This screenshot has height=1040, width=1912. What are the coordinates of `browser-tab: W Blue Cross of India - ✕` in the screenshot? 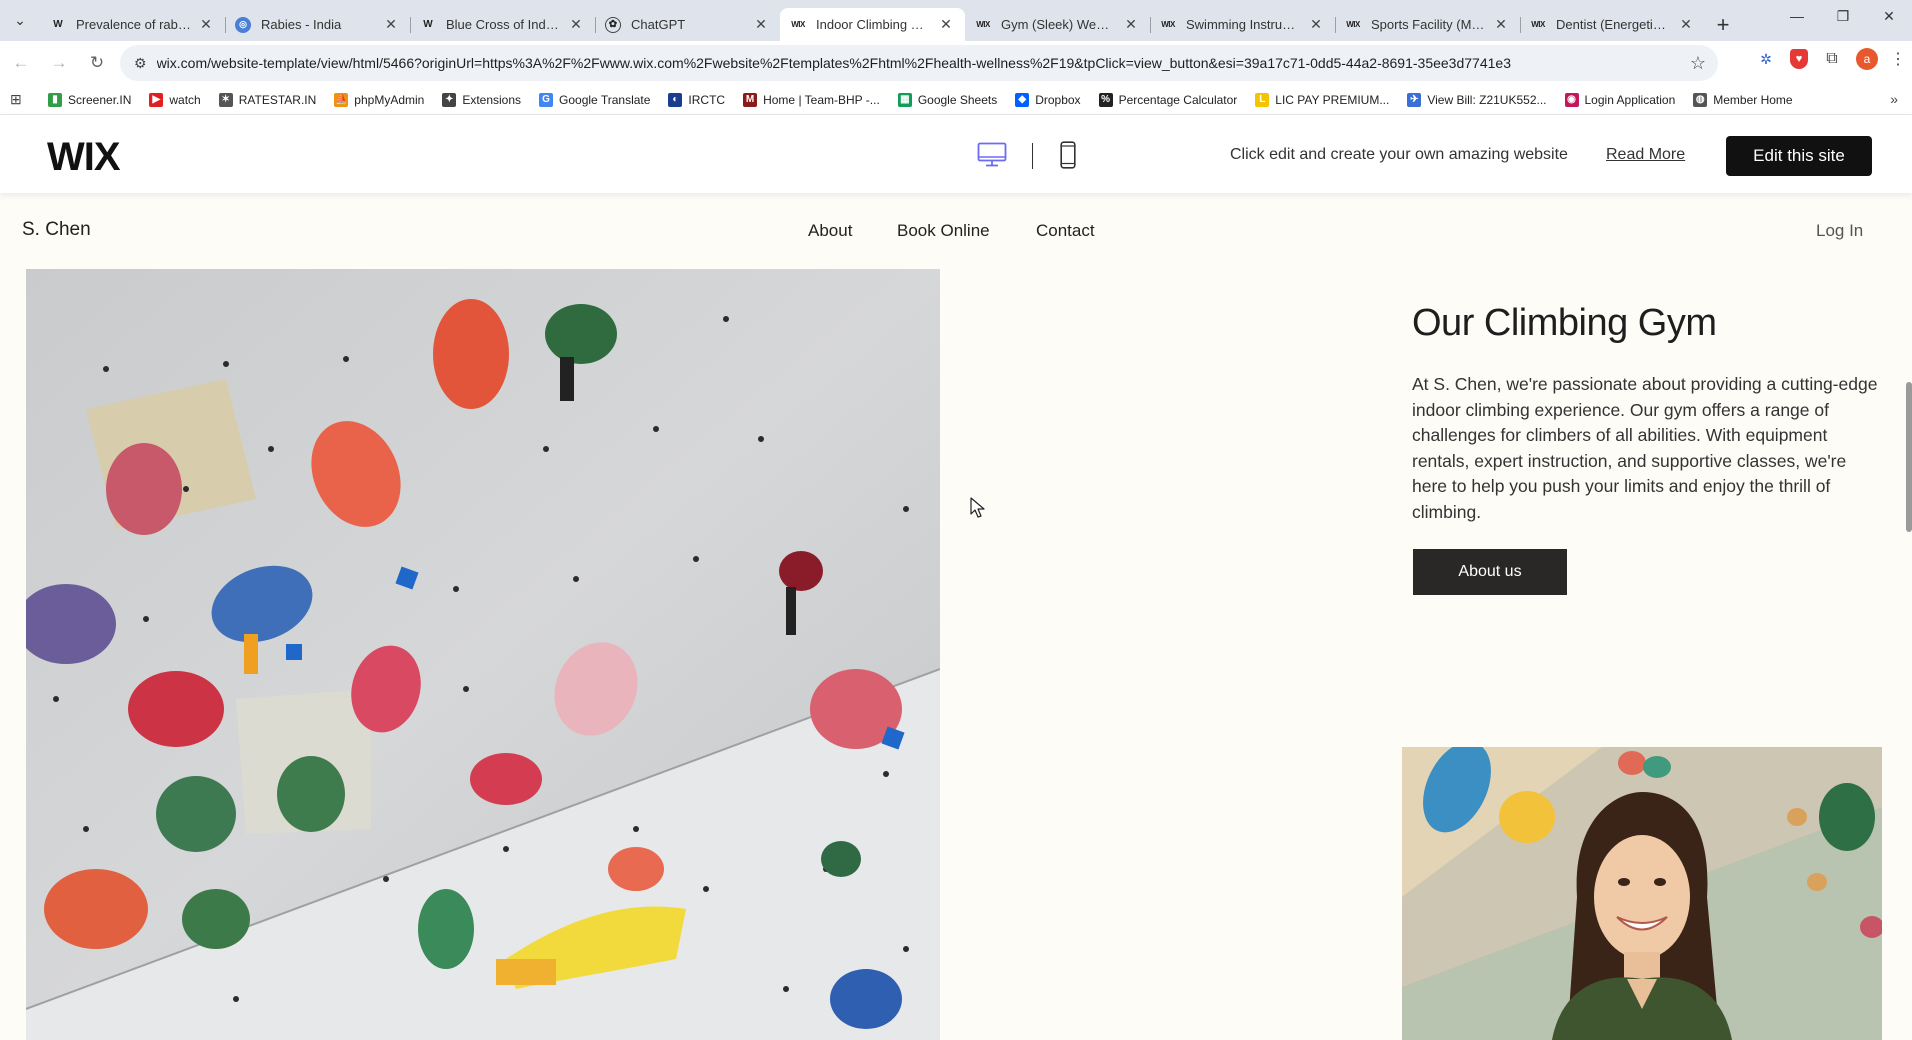 It's located at (502, 24).